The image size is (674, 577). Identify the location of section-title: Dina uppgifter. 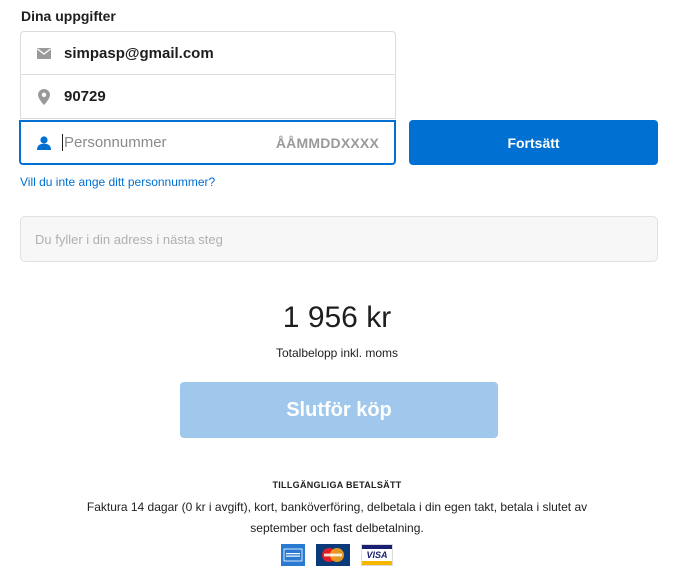
(68, 16).